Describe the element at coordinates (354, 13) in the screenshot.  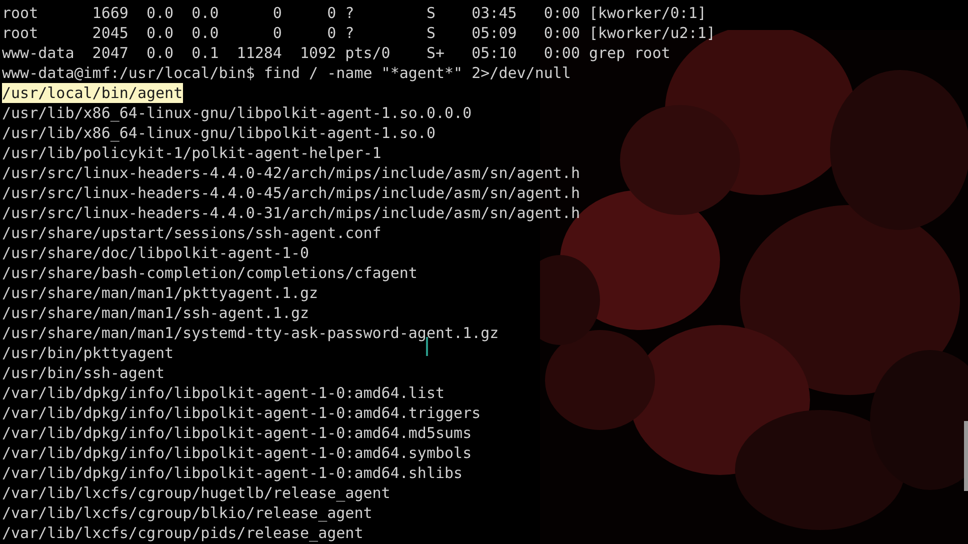
I see `process-row: root 1669 0.0 0.0 0 0 ? S 03:45 0:00 [kworker/0:1]` at that location.